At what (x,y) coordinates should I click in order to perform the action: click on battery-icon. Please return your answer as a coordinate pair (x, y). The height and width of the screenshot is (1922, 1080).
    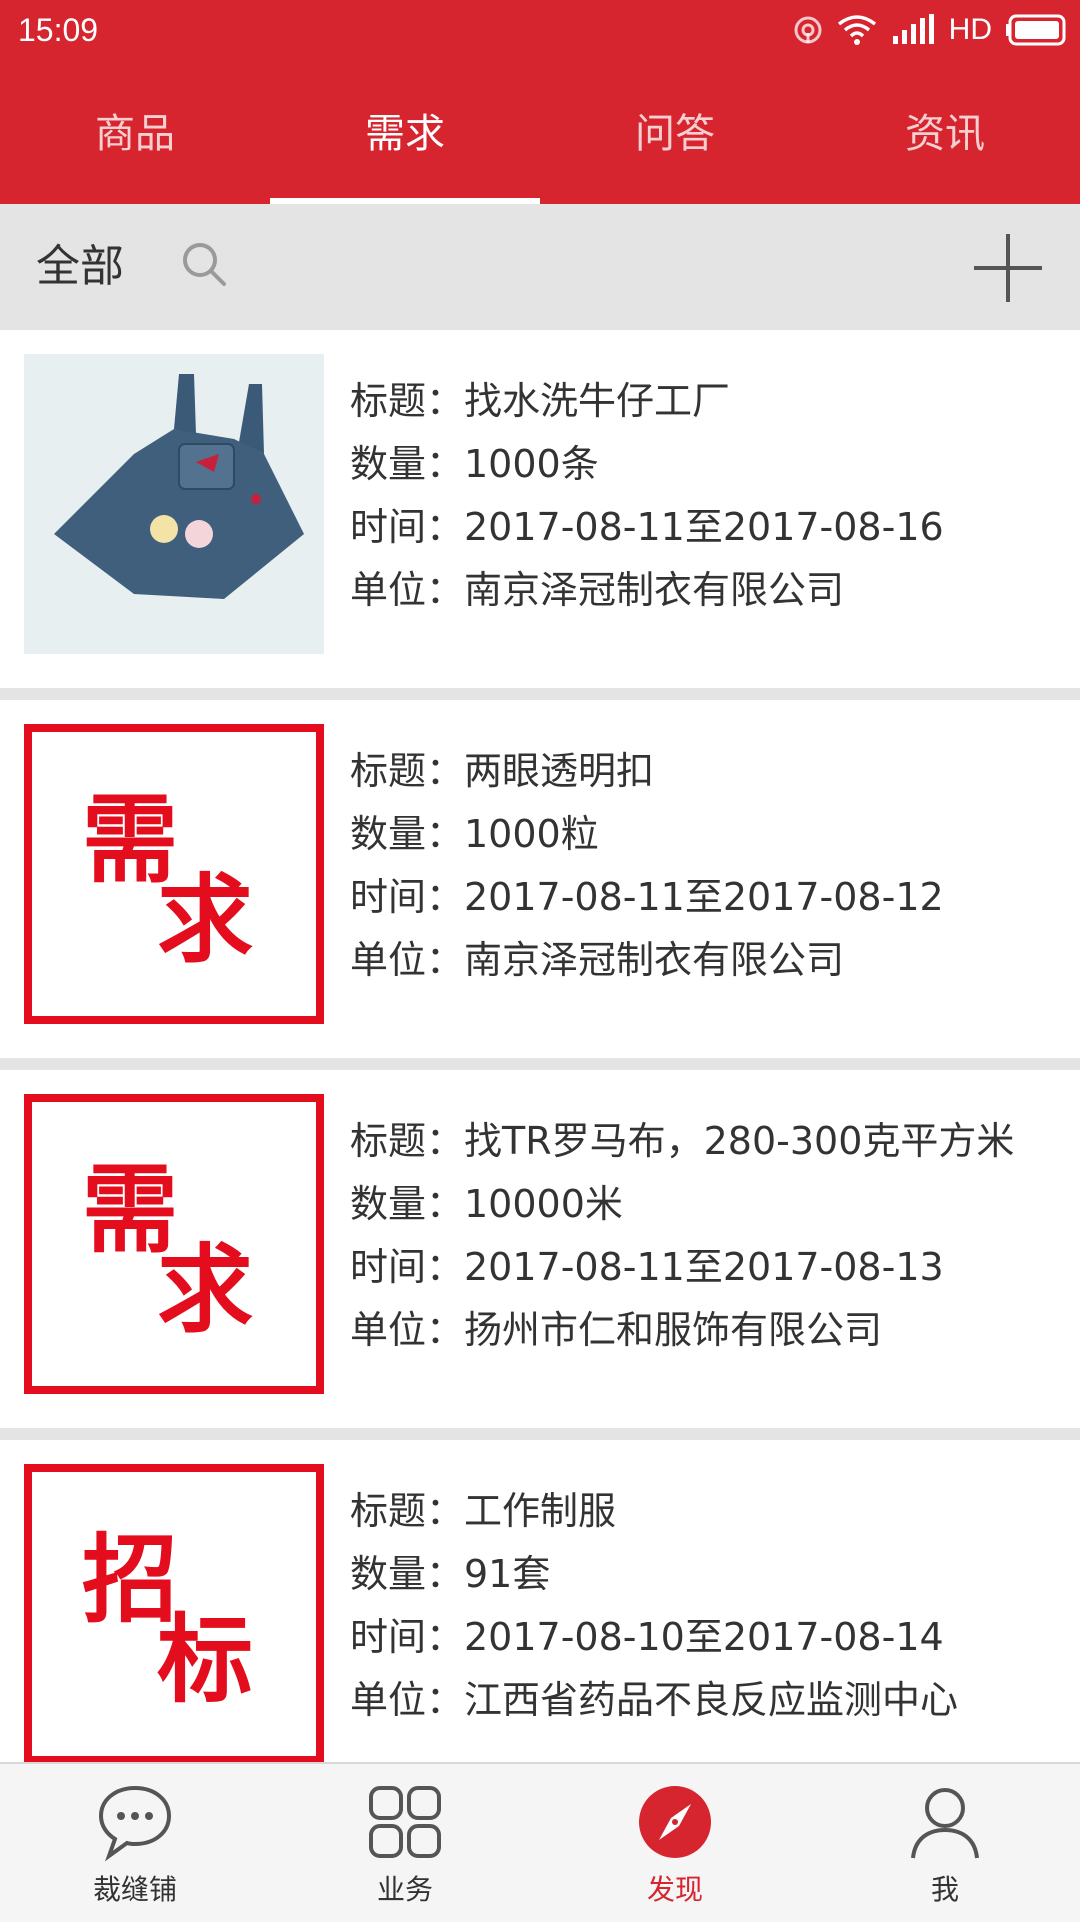
    Looking at the image, I should click on (1036, 30).